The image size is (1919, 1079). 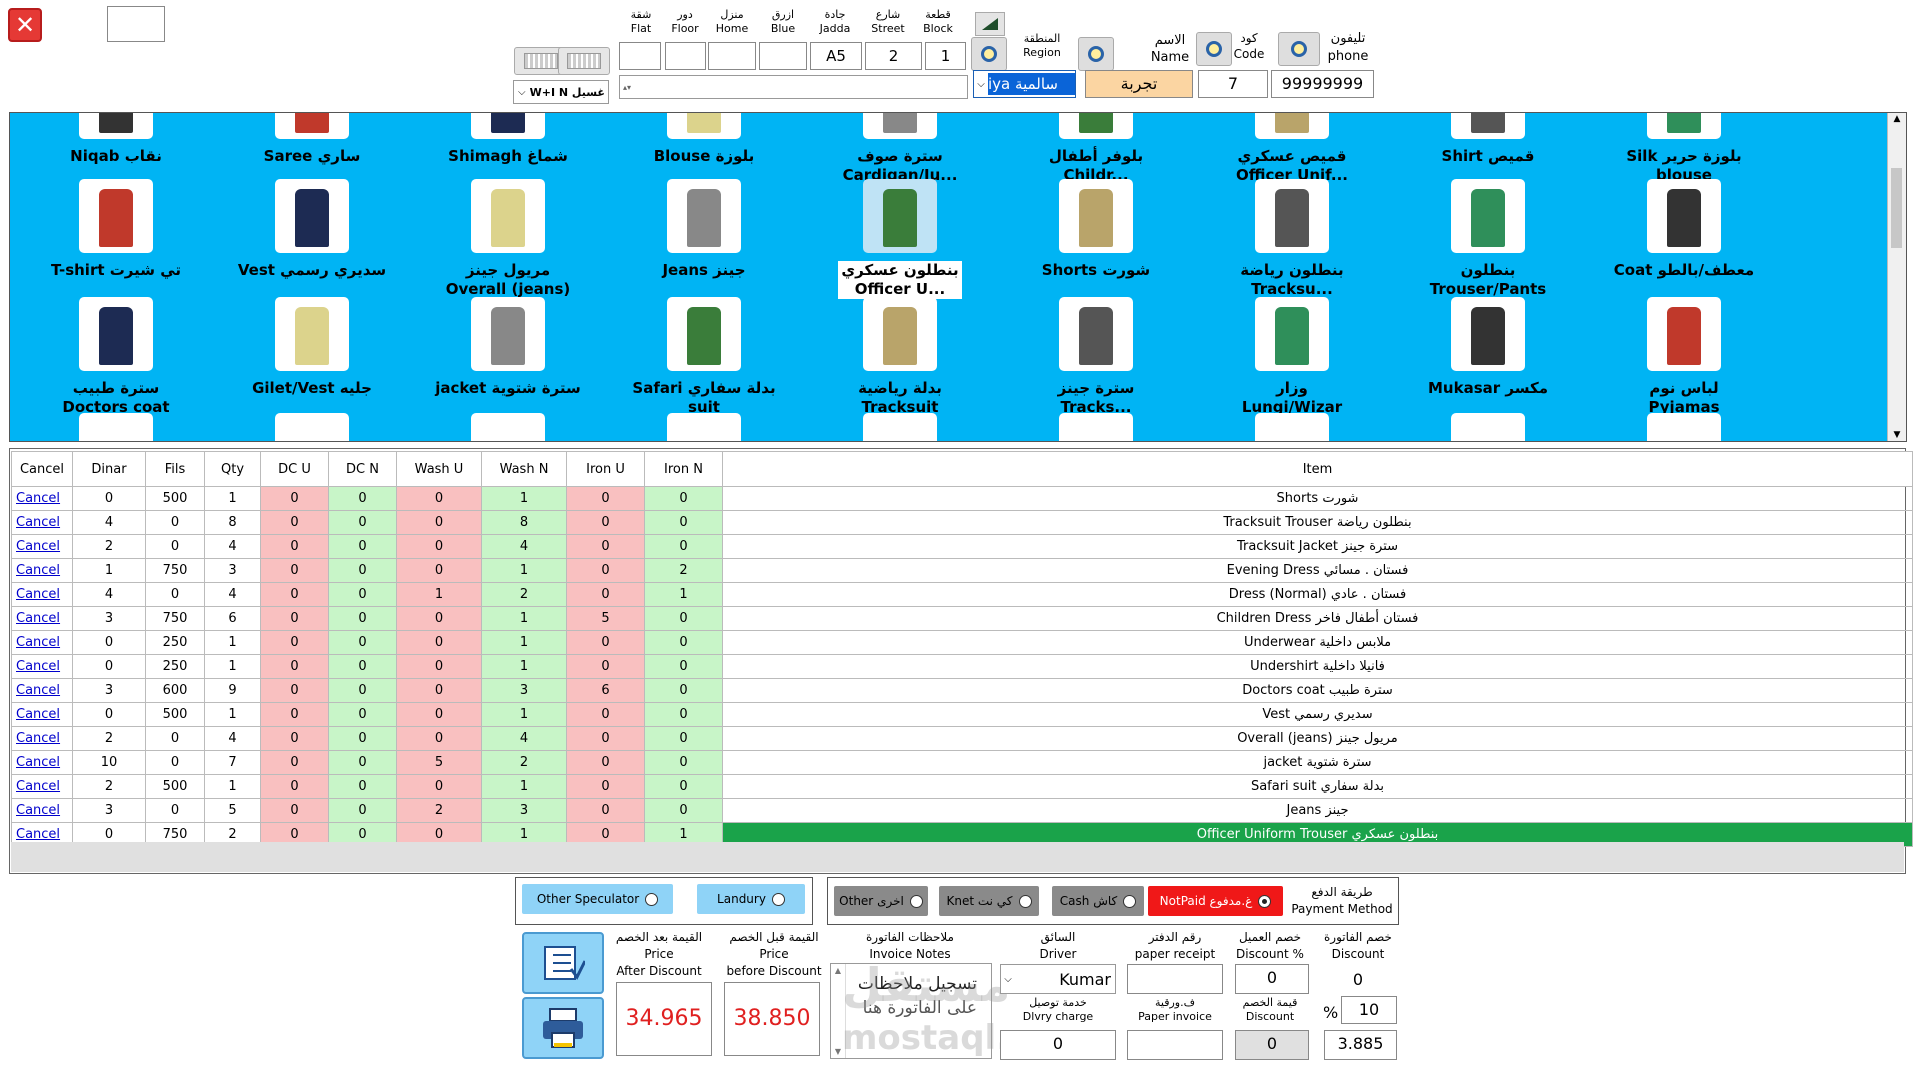 I want to click on grid-cell: 10, so click(x=109, y=762).